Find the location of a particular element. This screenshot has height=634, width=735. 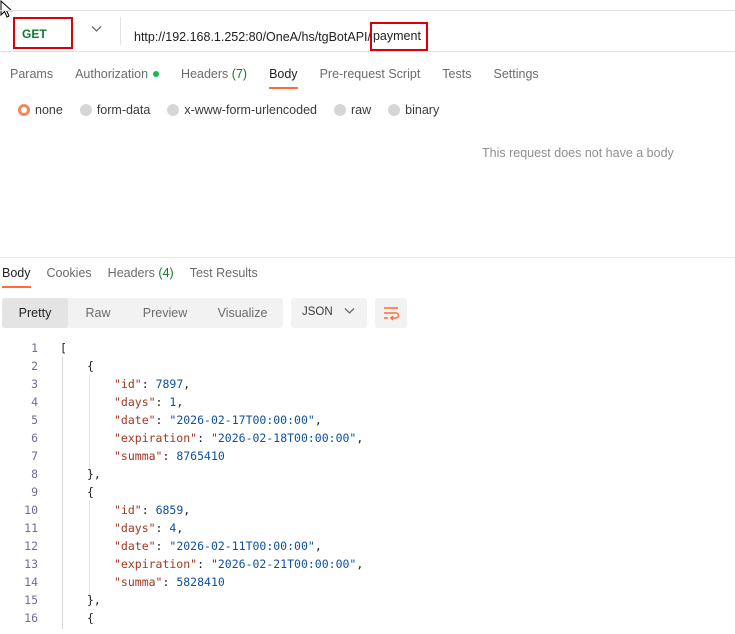

line-number: 13 is located at coordinates (31, 564).